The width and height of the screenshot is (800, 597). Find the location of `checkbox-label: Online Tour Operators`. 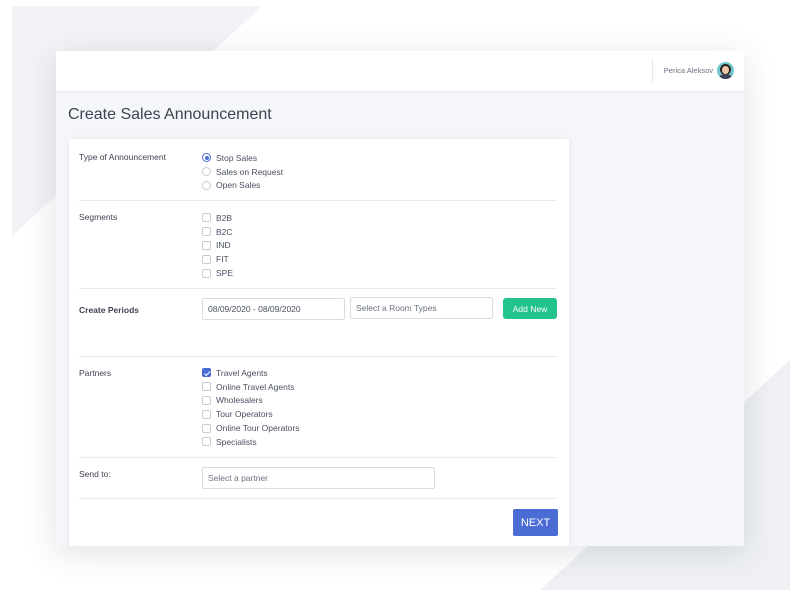

checkbox-label: Online Tour Operators is located at coordinates (258, 428).